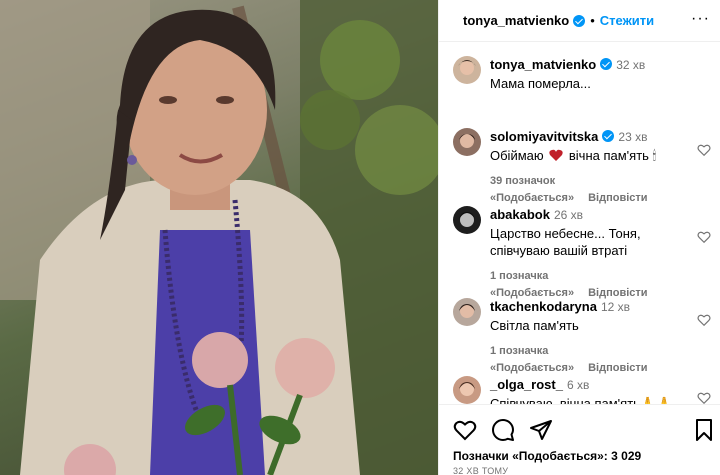 Image resolution: width=720 pixels, height=475 pixels. Describe the element at coordinates (627, 20) in the screenshot. I see `follow-button: Стежити` at that location.